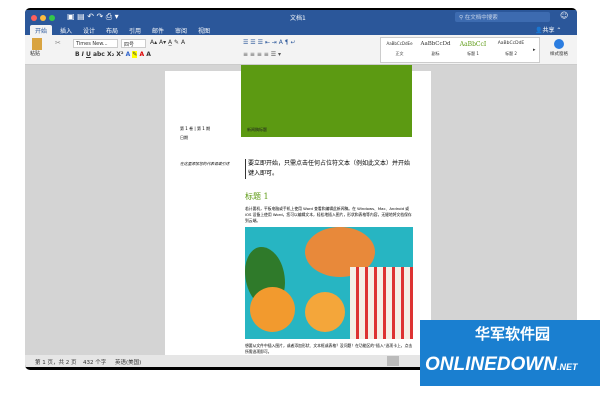 The height and width of the screenshot is (400, 600). I want to click on tab-view: 视图, so click(204, 30).